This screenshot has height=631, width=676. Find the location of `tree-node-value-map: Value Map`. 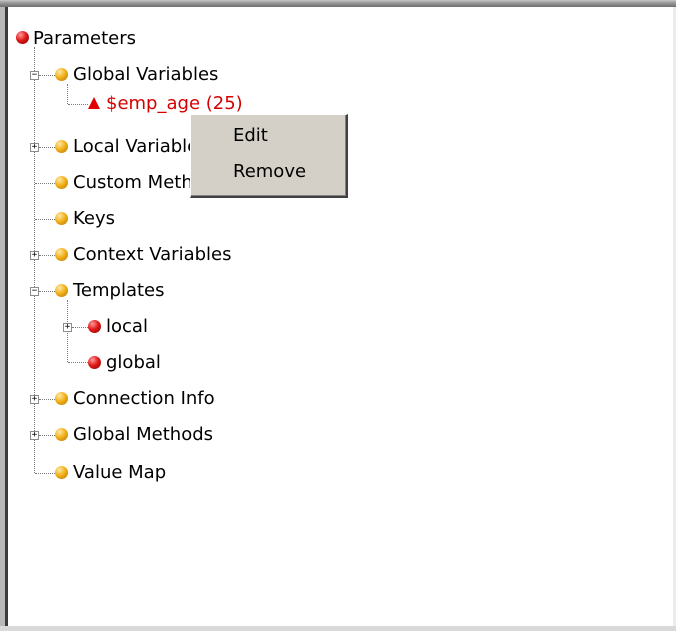

tree-node-value-map: Value Map is located at coordinates (119, 473).